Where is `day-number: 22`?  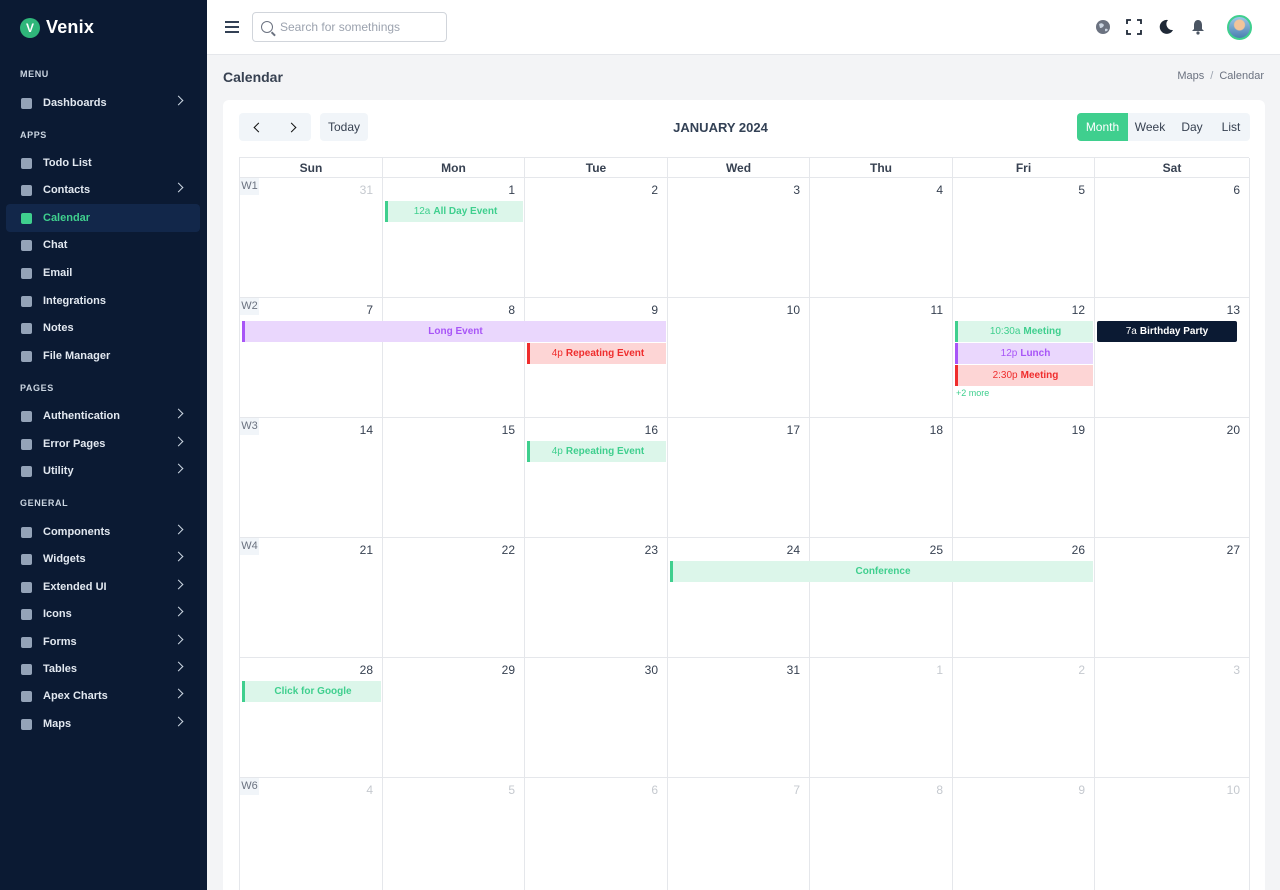
day-number: 22 is located at coordinates (508, 550).